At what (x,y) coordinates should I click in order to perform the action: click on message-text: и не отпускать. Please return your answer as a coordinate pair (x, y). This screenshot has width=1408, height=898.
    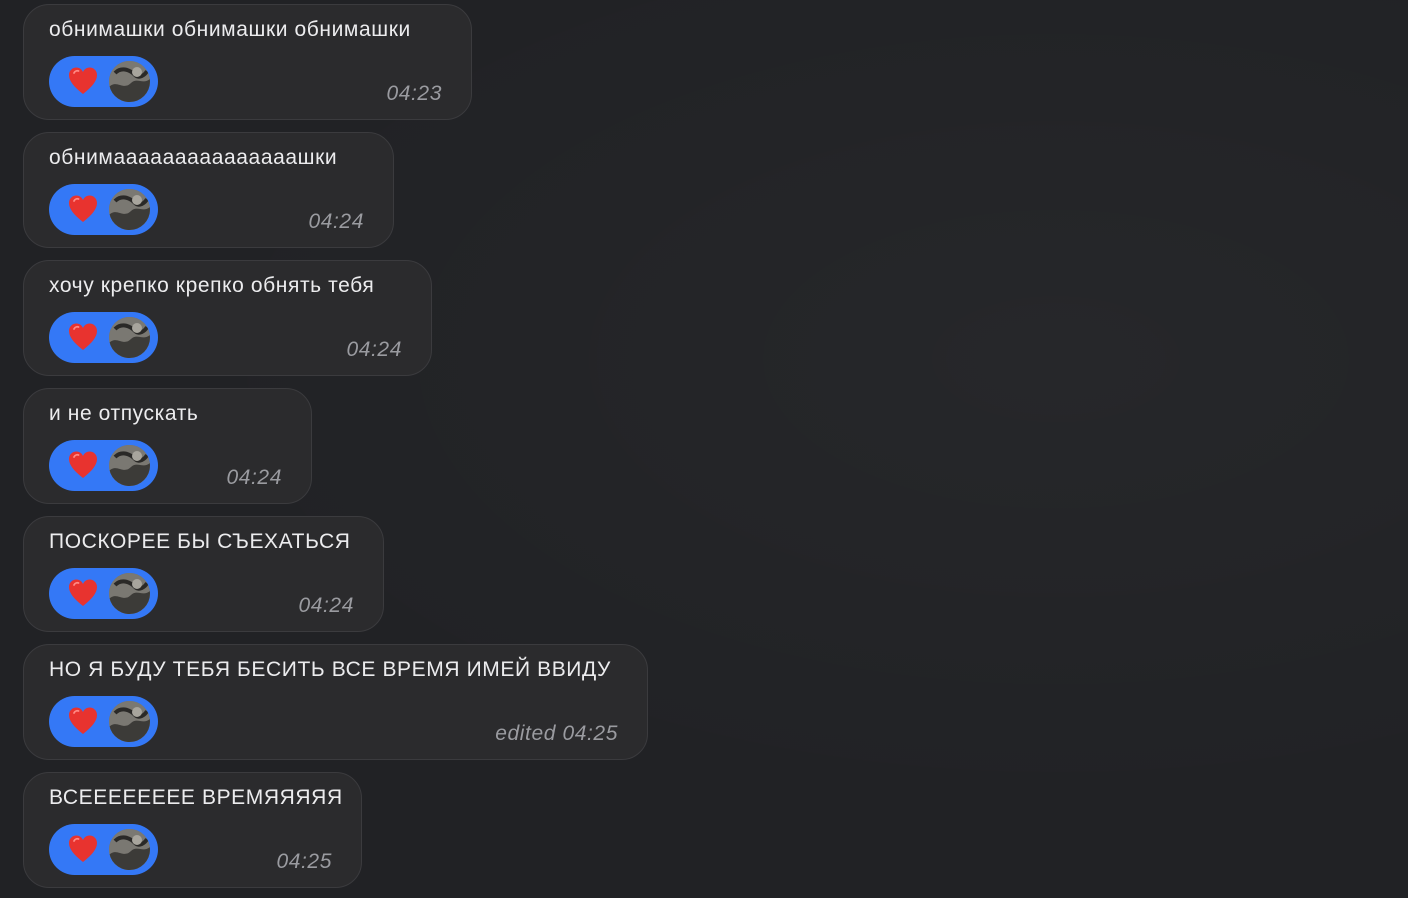
    Looking at the image, I should click on (124, 413).